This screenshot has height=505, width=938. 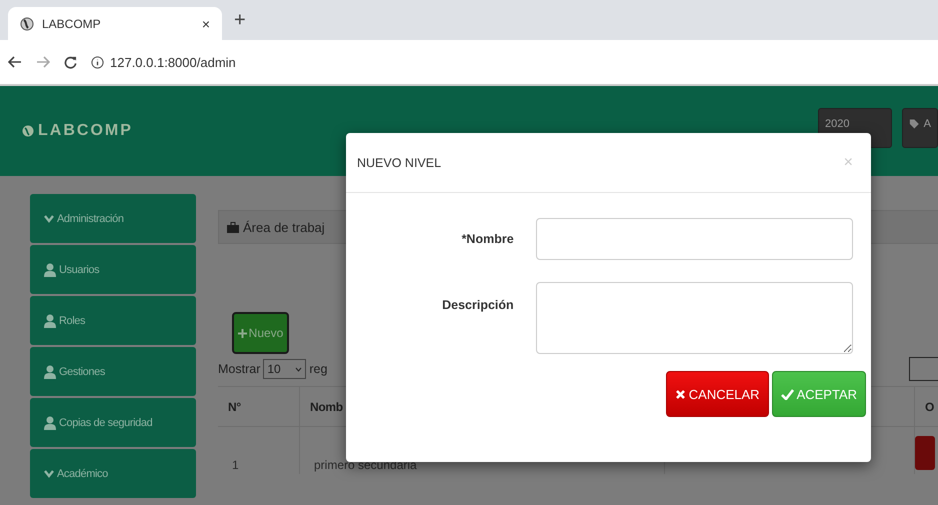 I want to click on sidebar-item: Roles, so click(x=113, y=320).